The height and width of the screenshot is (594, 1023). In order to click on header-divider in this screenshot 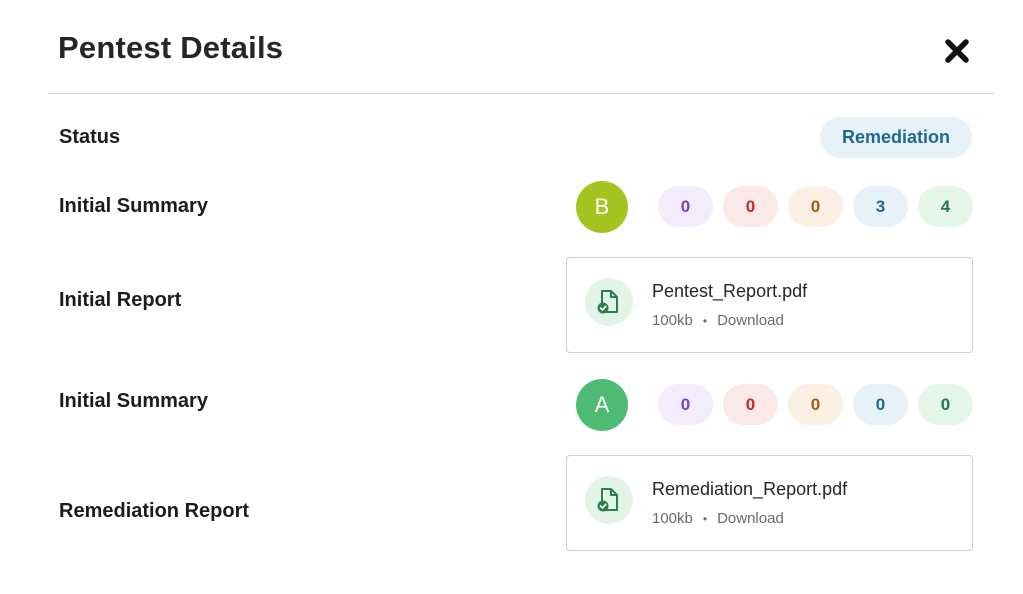, I will do `click(521, 93)`.